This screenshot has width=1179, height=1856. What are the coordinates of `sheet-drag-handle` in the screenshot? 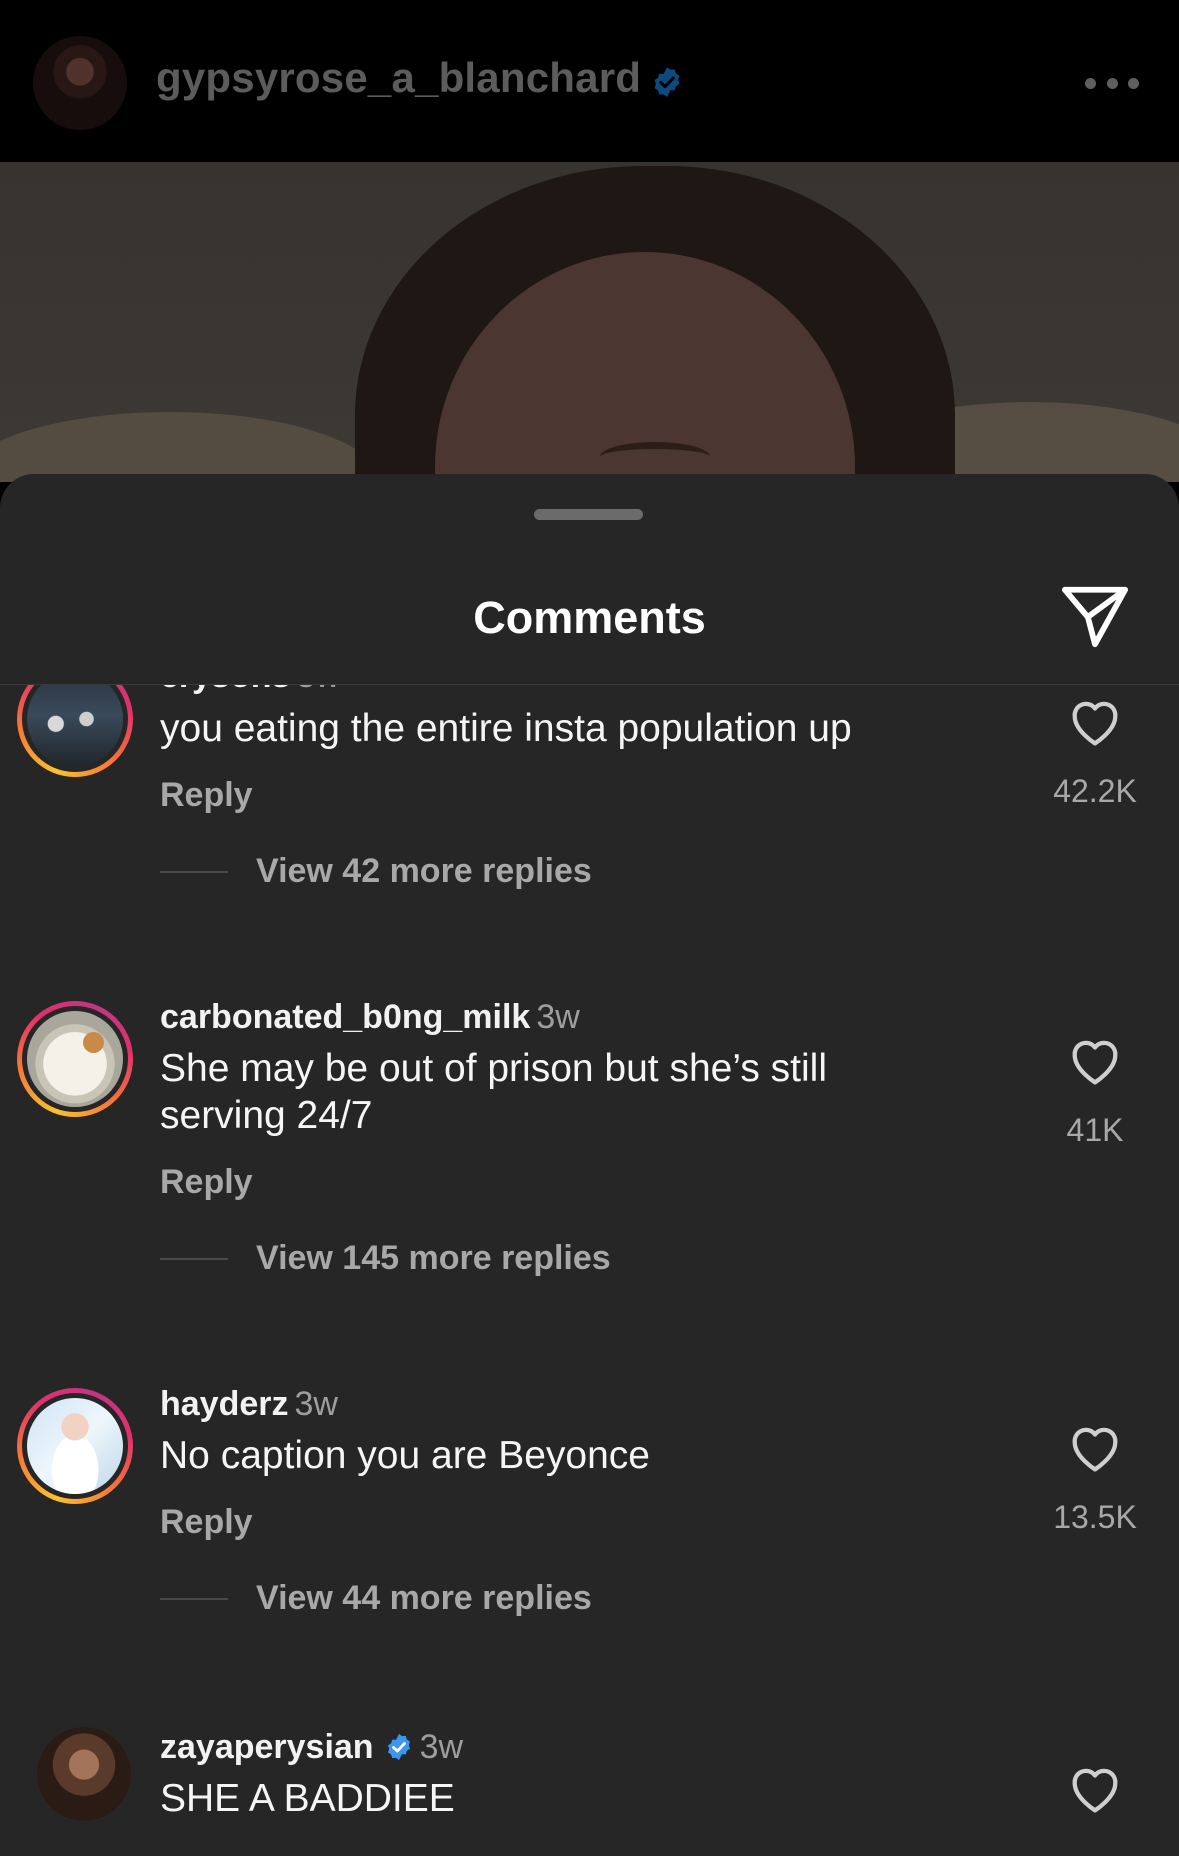 It's located at (588, 514).